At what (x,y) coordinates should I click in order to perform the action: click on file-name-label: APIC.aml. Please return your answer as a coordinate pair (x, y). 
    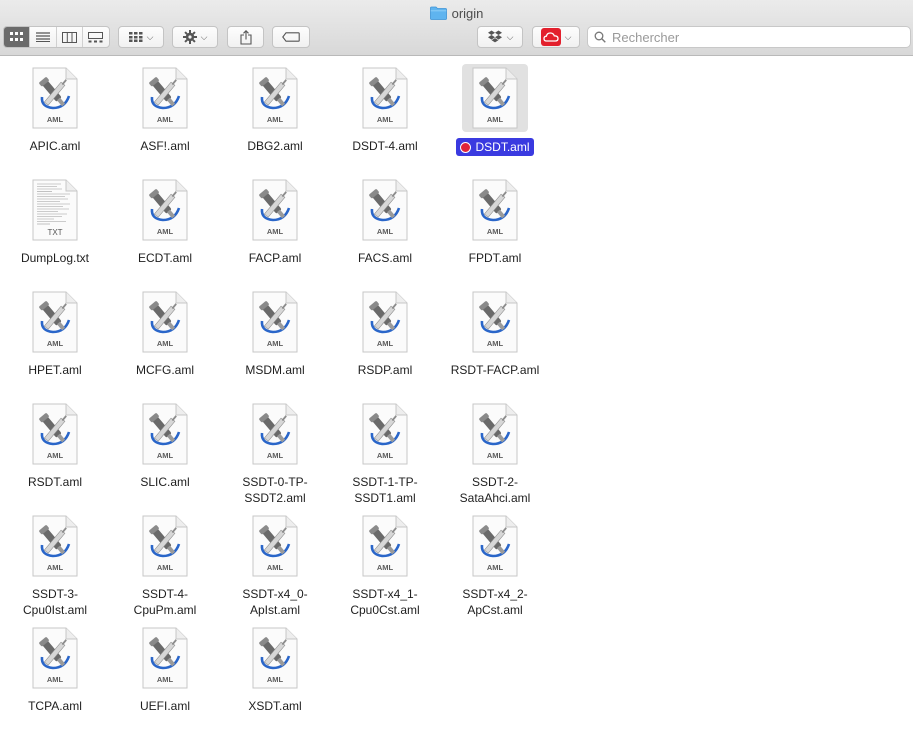
    Looking at the image, I should click on (55, 146).